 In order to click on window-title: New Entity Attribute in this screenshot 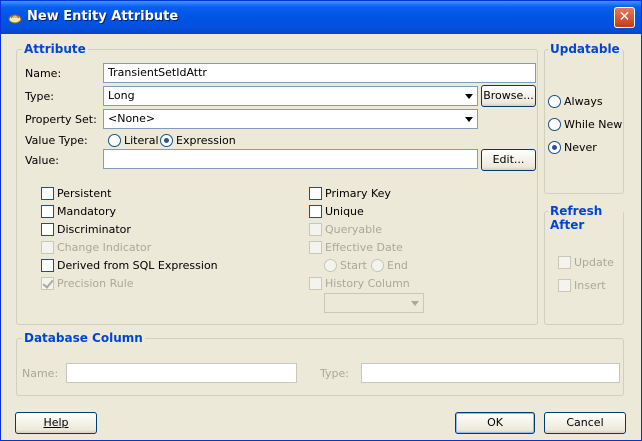, I will do `click(103, 16)`.